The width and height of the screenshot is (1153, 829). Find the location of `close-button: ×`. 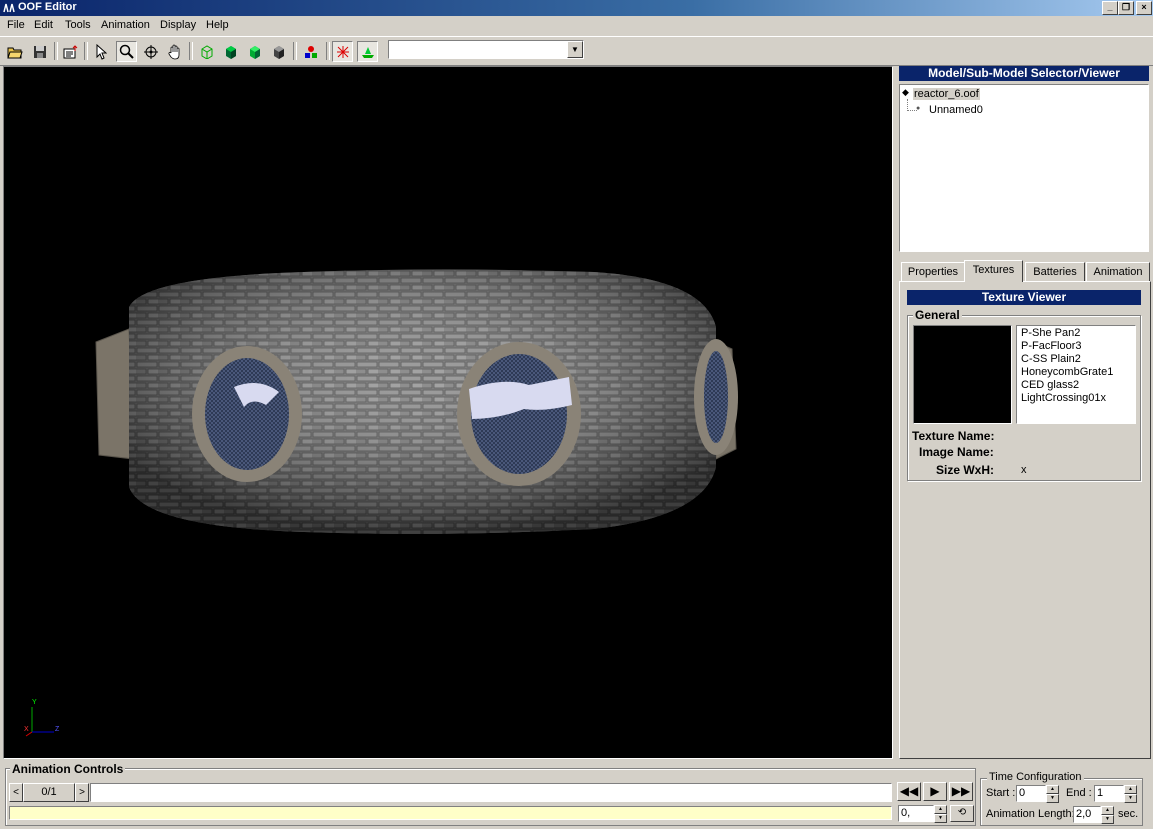

close-button: × is located at coordinates (1144, 8).